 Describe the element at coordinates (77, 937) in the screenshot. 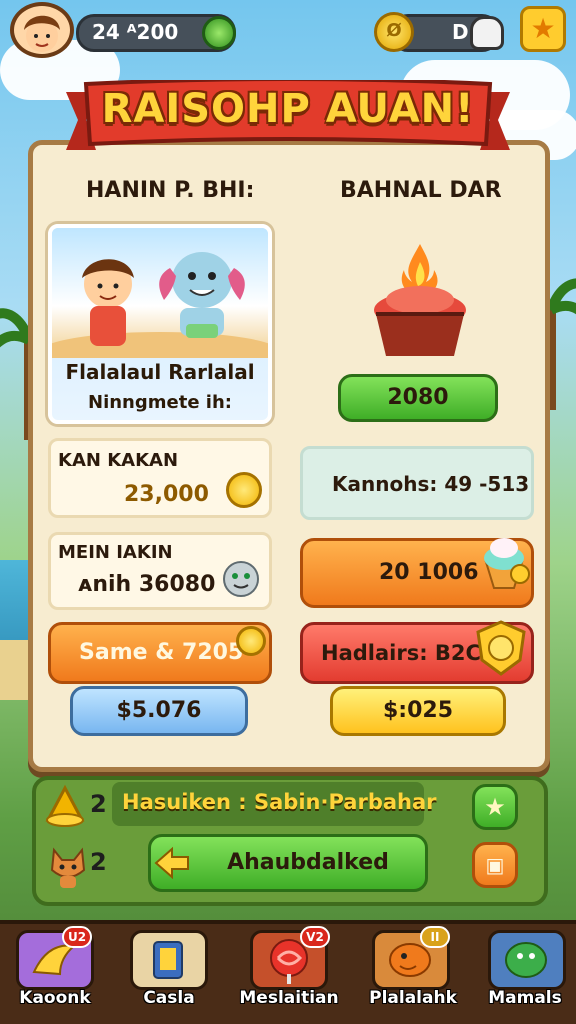

I see `nav-badge: U2` at that location.